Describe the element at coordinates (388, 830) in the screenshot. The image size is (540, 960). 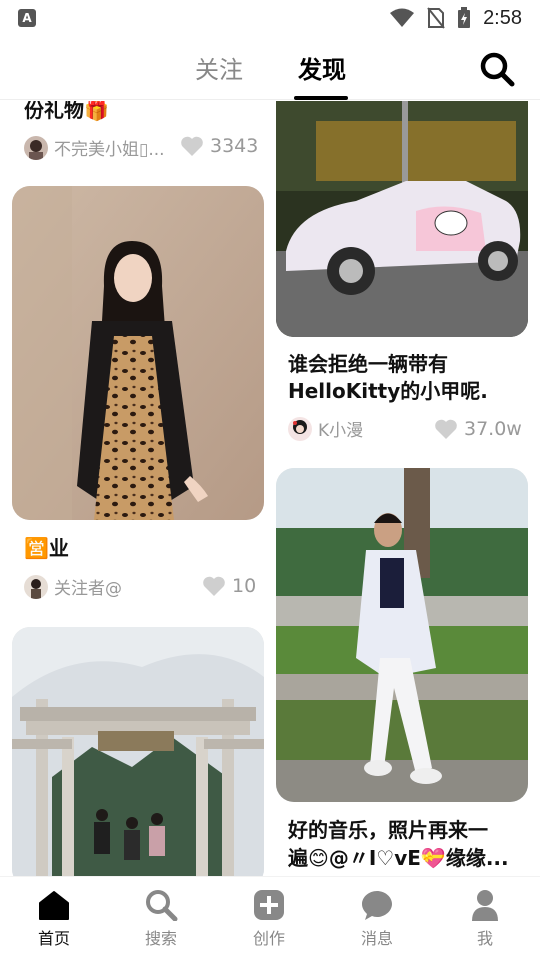
I see `post-title: 好的音乐，照片再来一` at that location.